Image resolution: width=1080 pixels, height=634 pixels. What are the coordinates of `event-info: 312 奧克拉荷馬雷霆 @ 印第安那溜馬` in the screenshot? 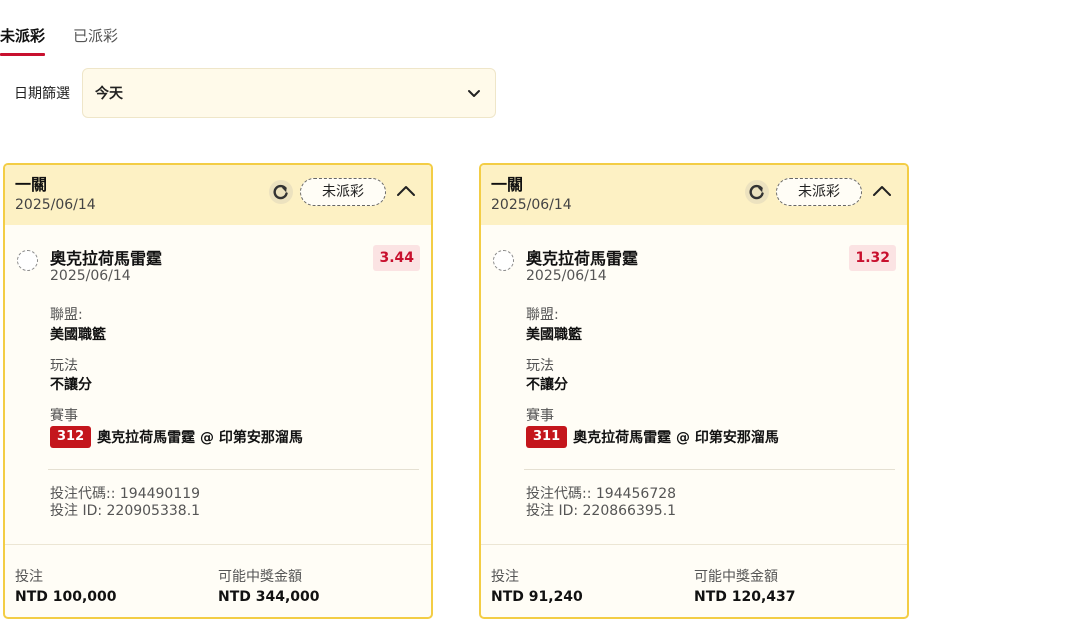 It's located at (176, 437).